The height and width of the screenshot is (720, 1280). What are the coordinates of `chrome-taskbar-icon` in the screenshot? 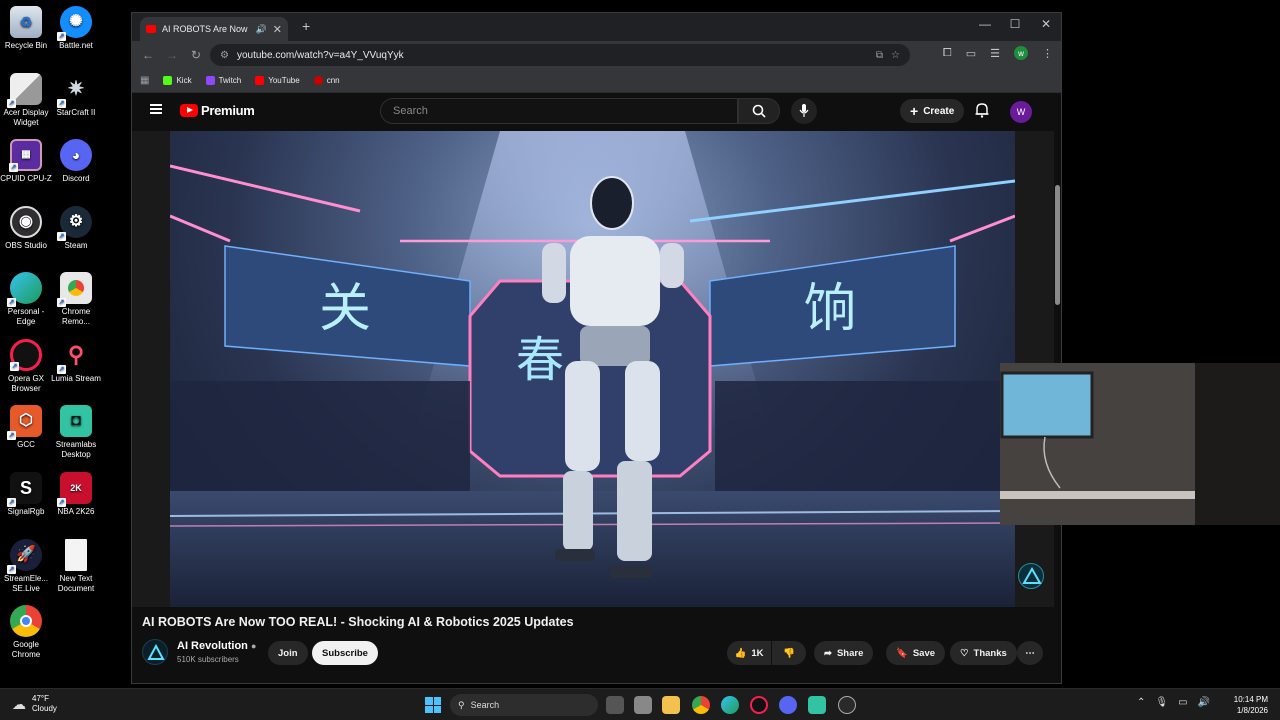 It's located at (701, 705).